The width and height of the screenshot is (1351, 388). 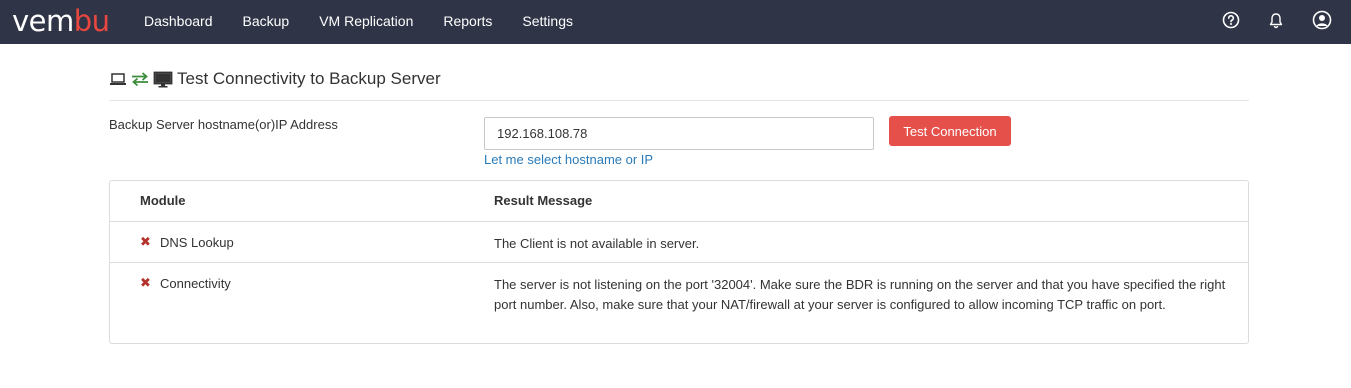 I want to click on vembu-logo: vembu, so click(x=61, y=21).